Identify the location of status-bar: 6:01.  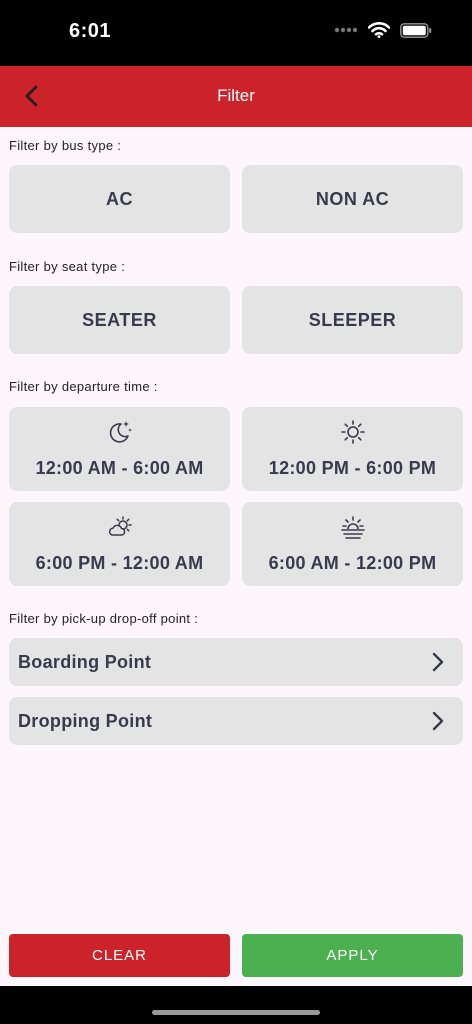
(236, 33).